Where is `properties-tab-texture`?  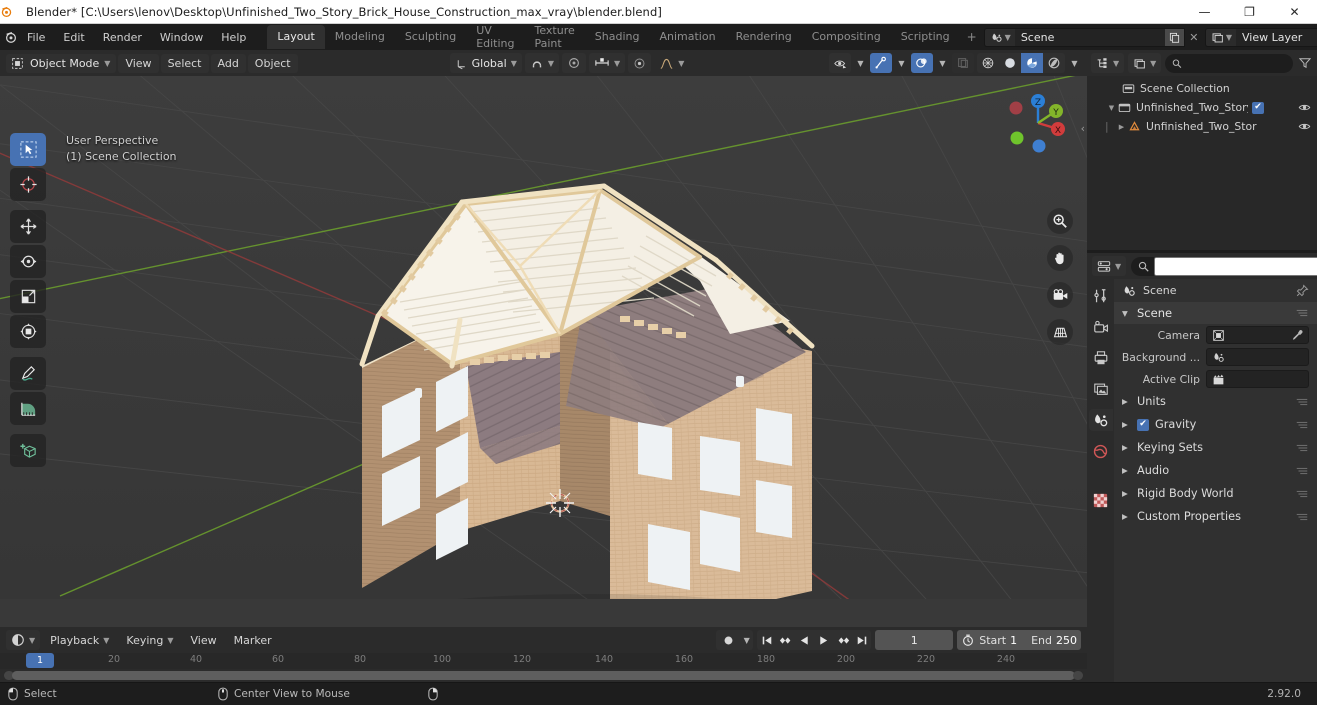 properties-tab-texture is located at coordinates (1101, 500).